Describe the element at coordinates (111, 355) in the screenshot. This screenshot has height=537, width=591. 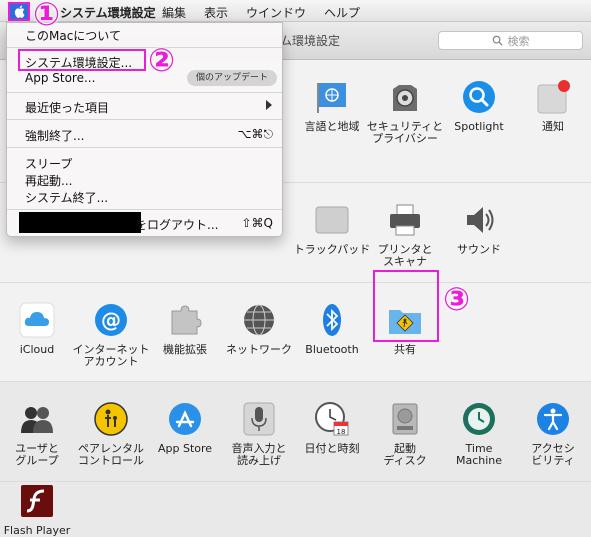
I see `pane-label: インターネット アカウント` at that location.